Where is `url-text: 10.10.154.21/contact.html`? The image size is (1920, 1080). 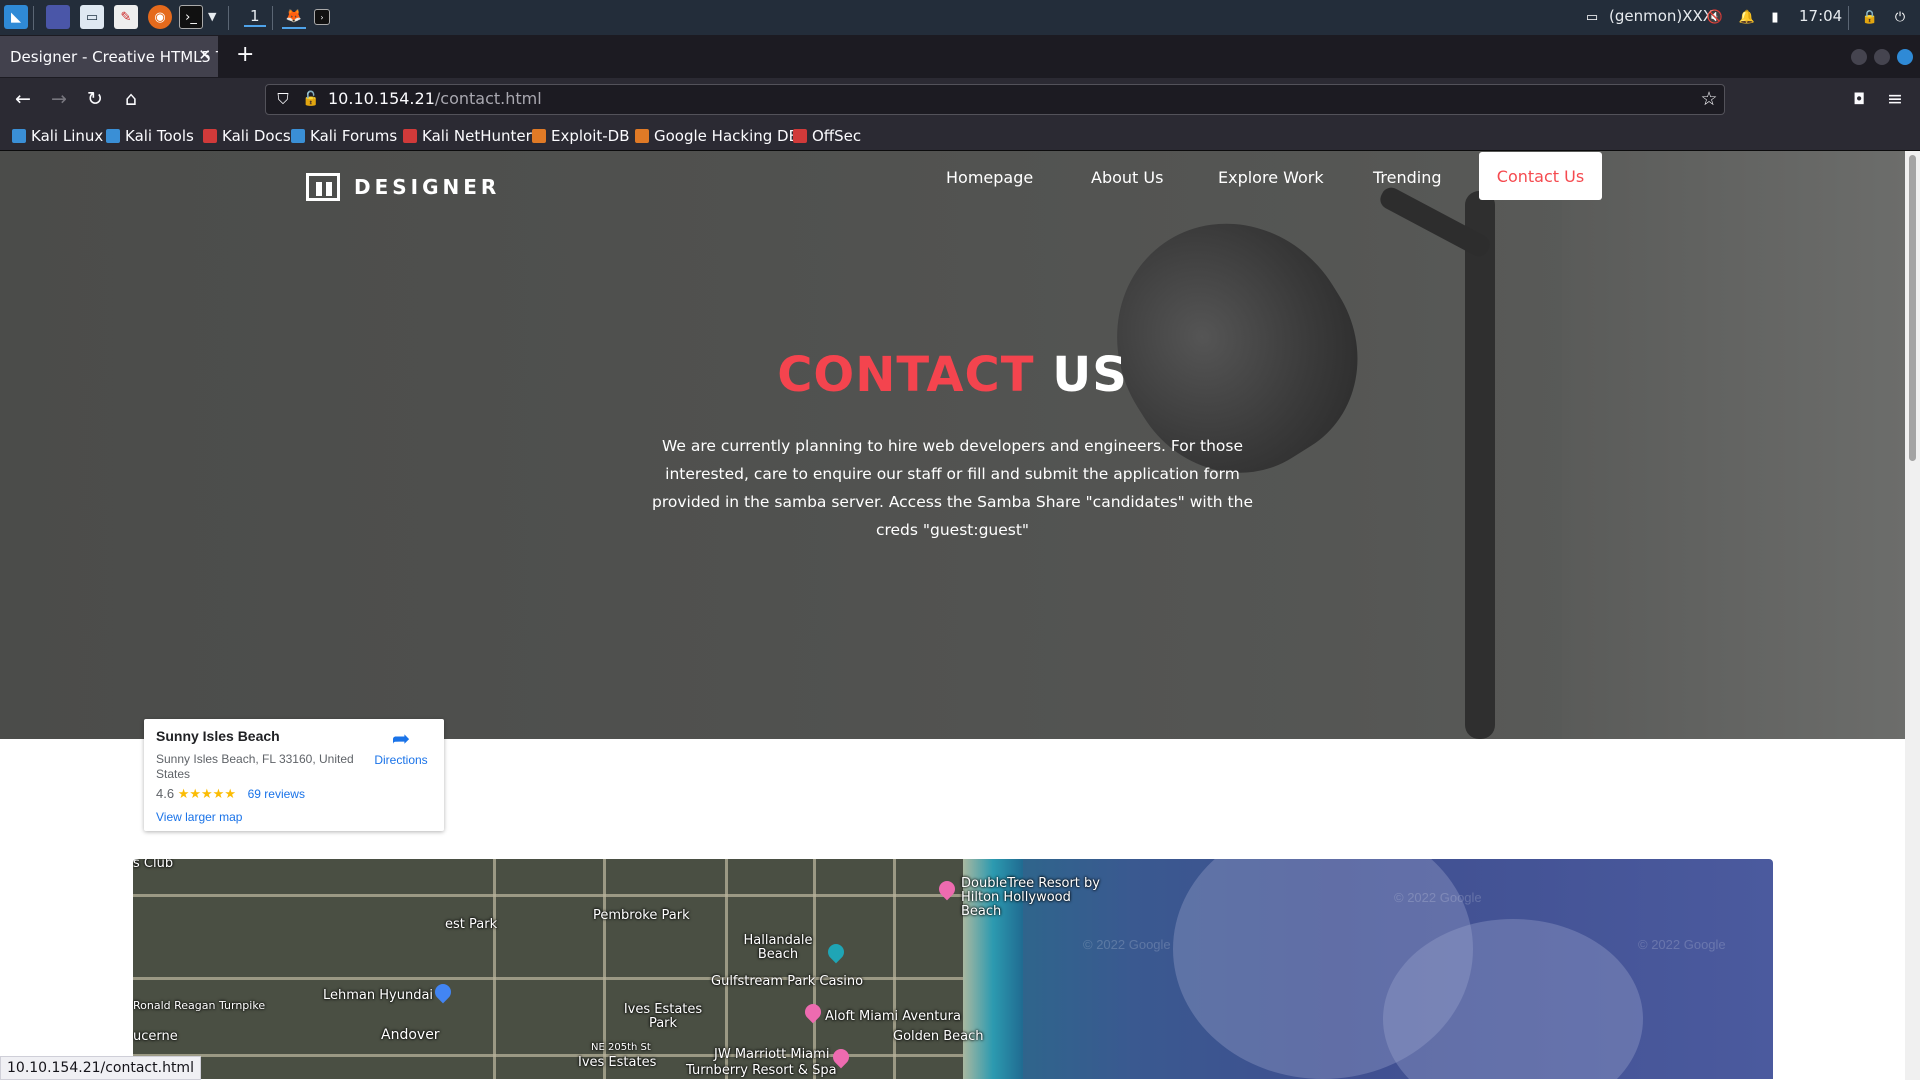 url-text: 10.10.154.21/contact.html is located at coordinates (435, 98).